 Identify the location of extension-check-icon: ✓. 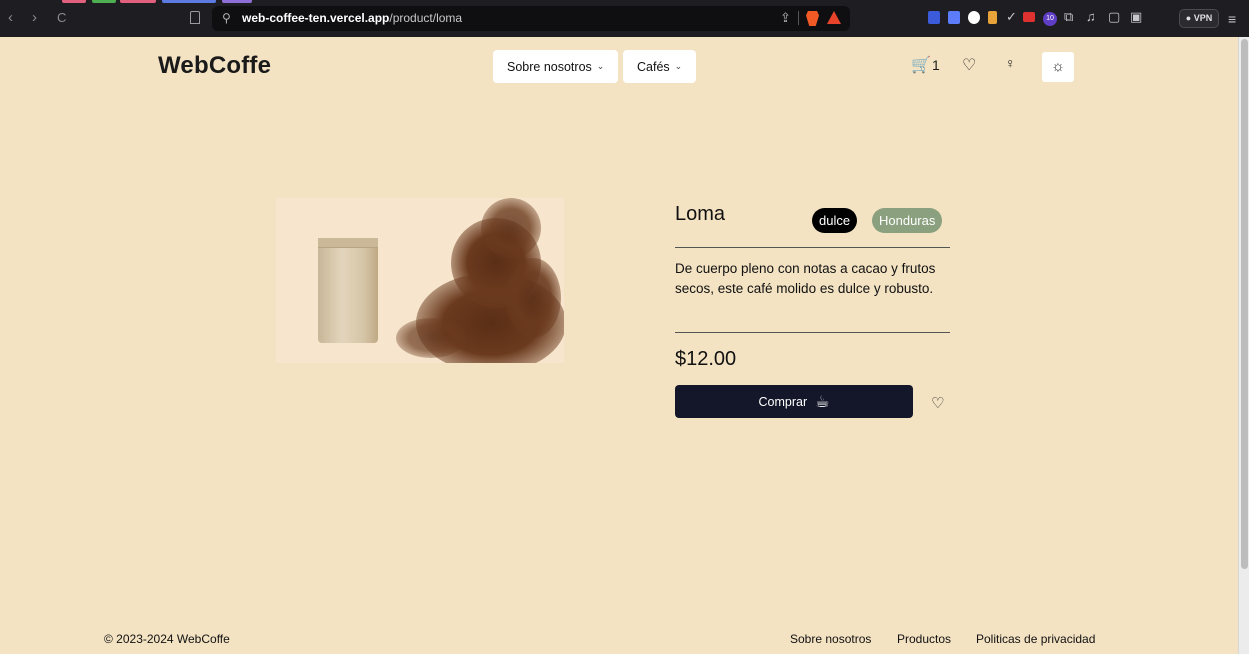
(1011, 17).